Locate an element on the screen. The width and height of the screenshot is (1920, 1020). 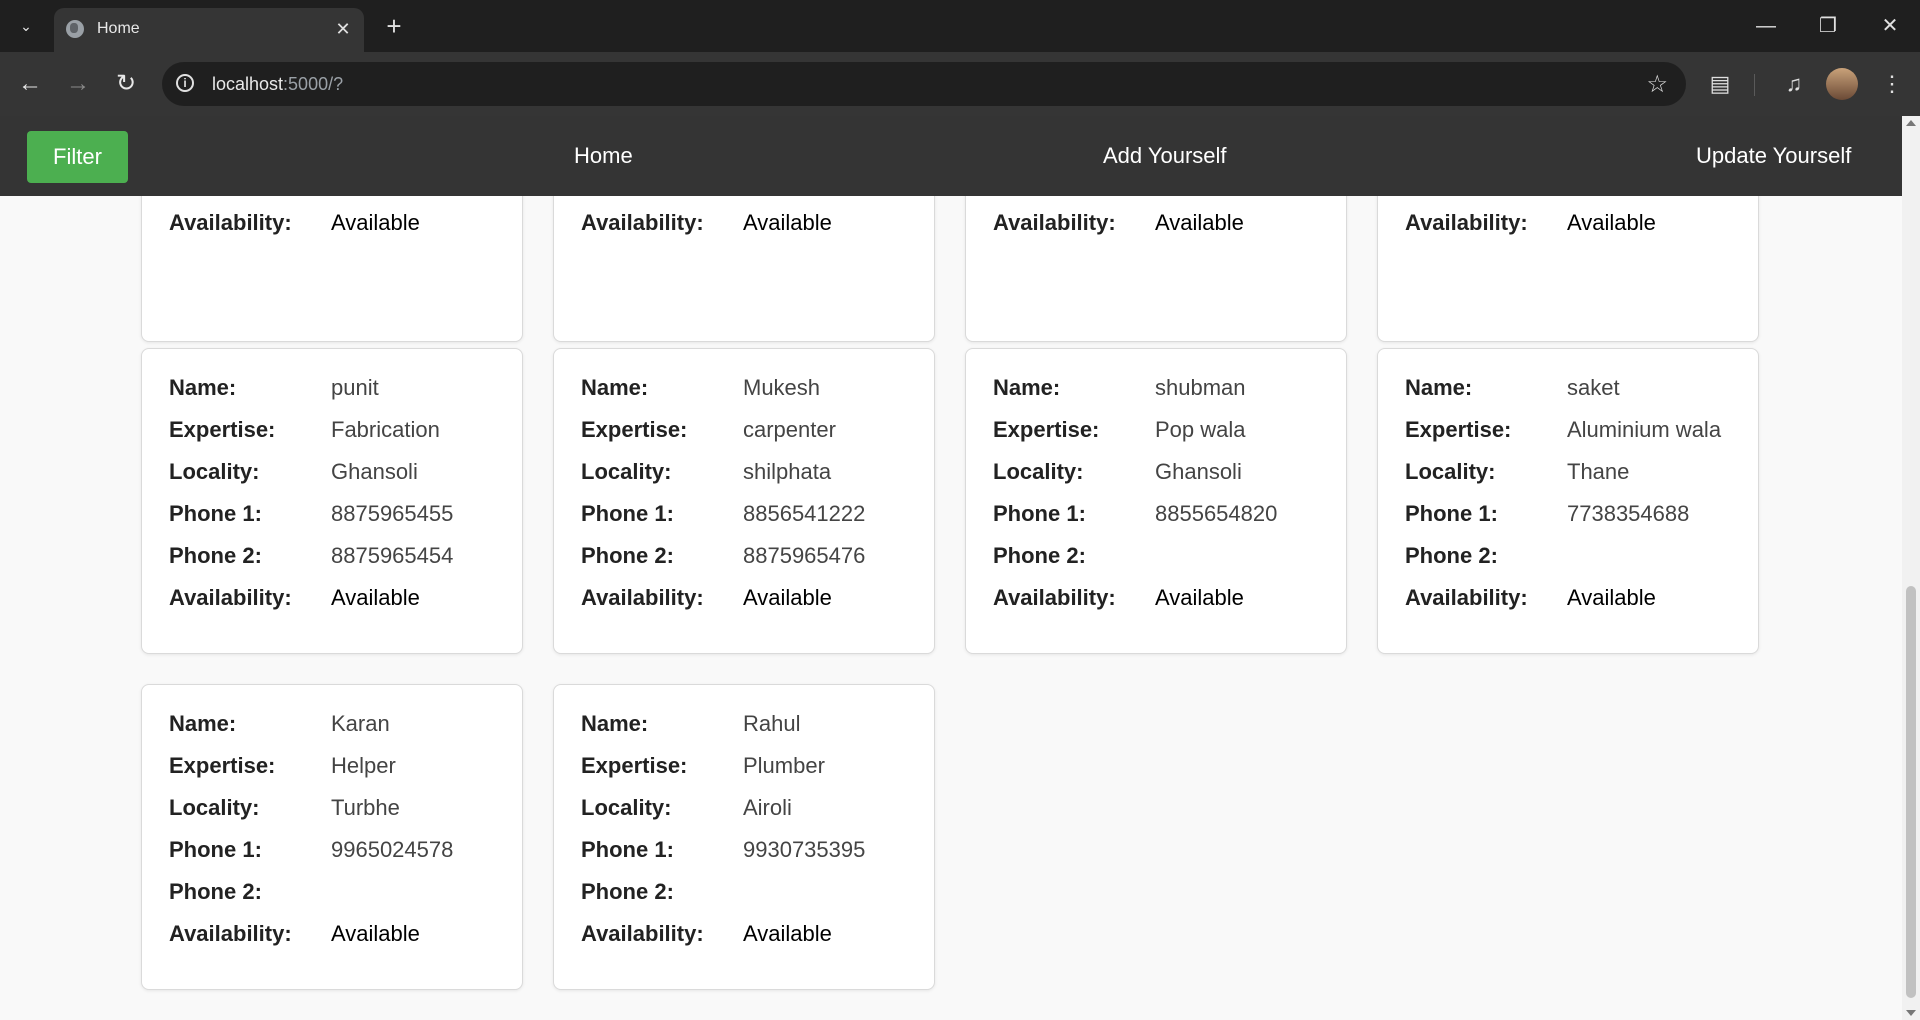
media-controls-icon: ♫ is located at coordinates (1794, 84).